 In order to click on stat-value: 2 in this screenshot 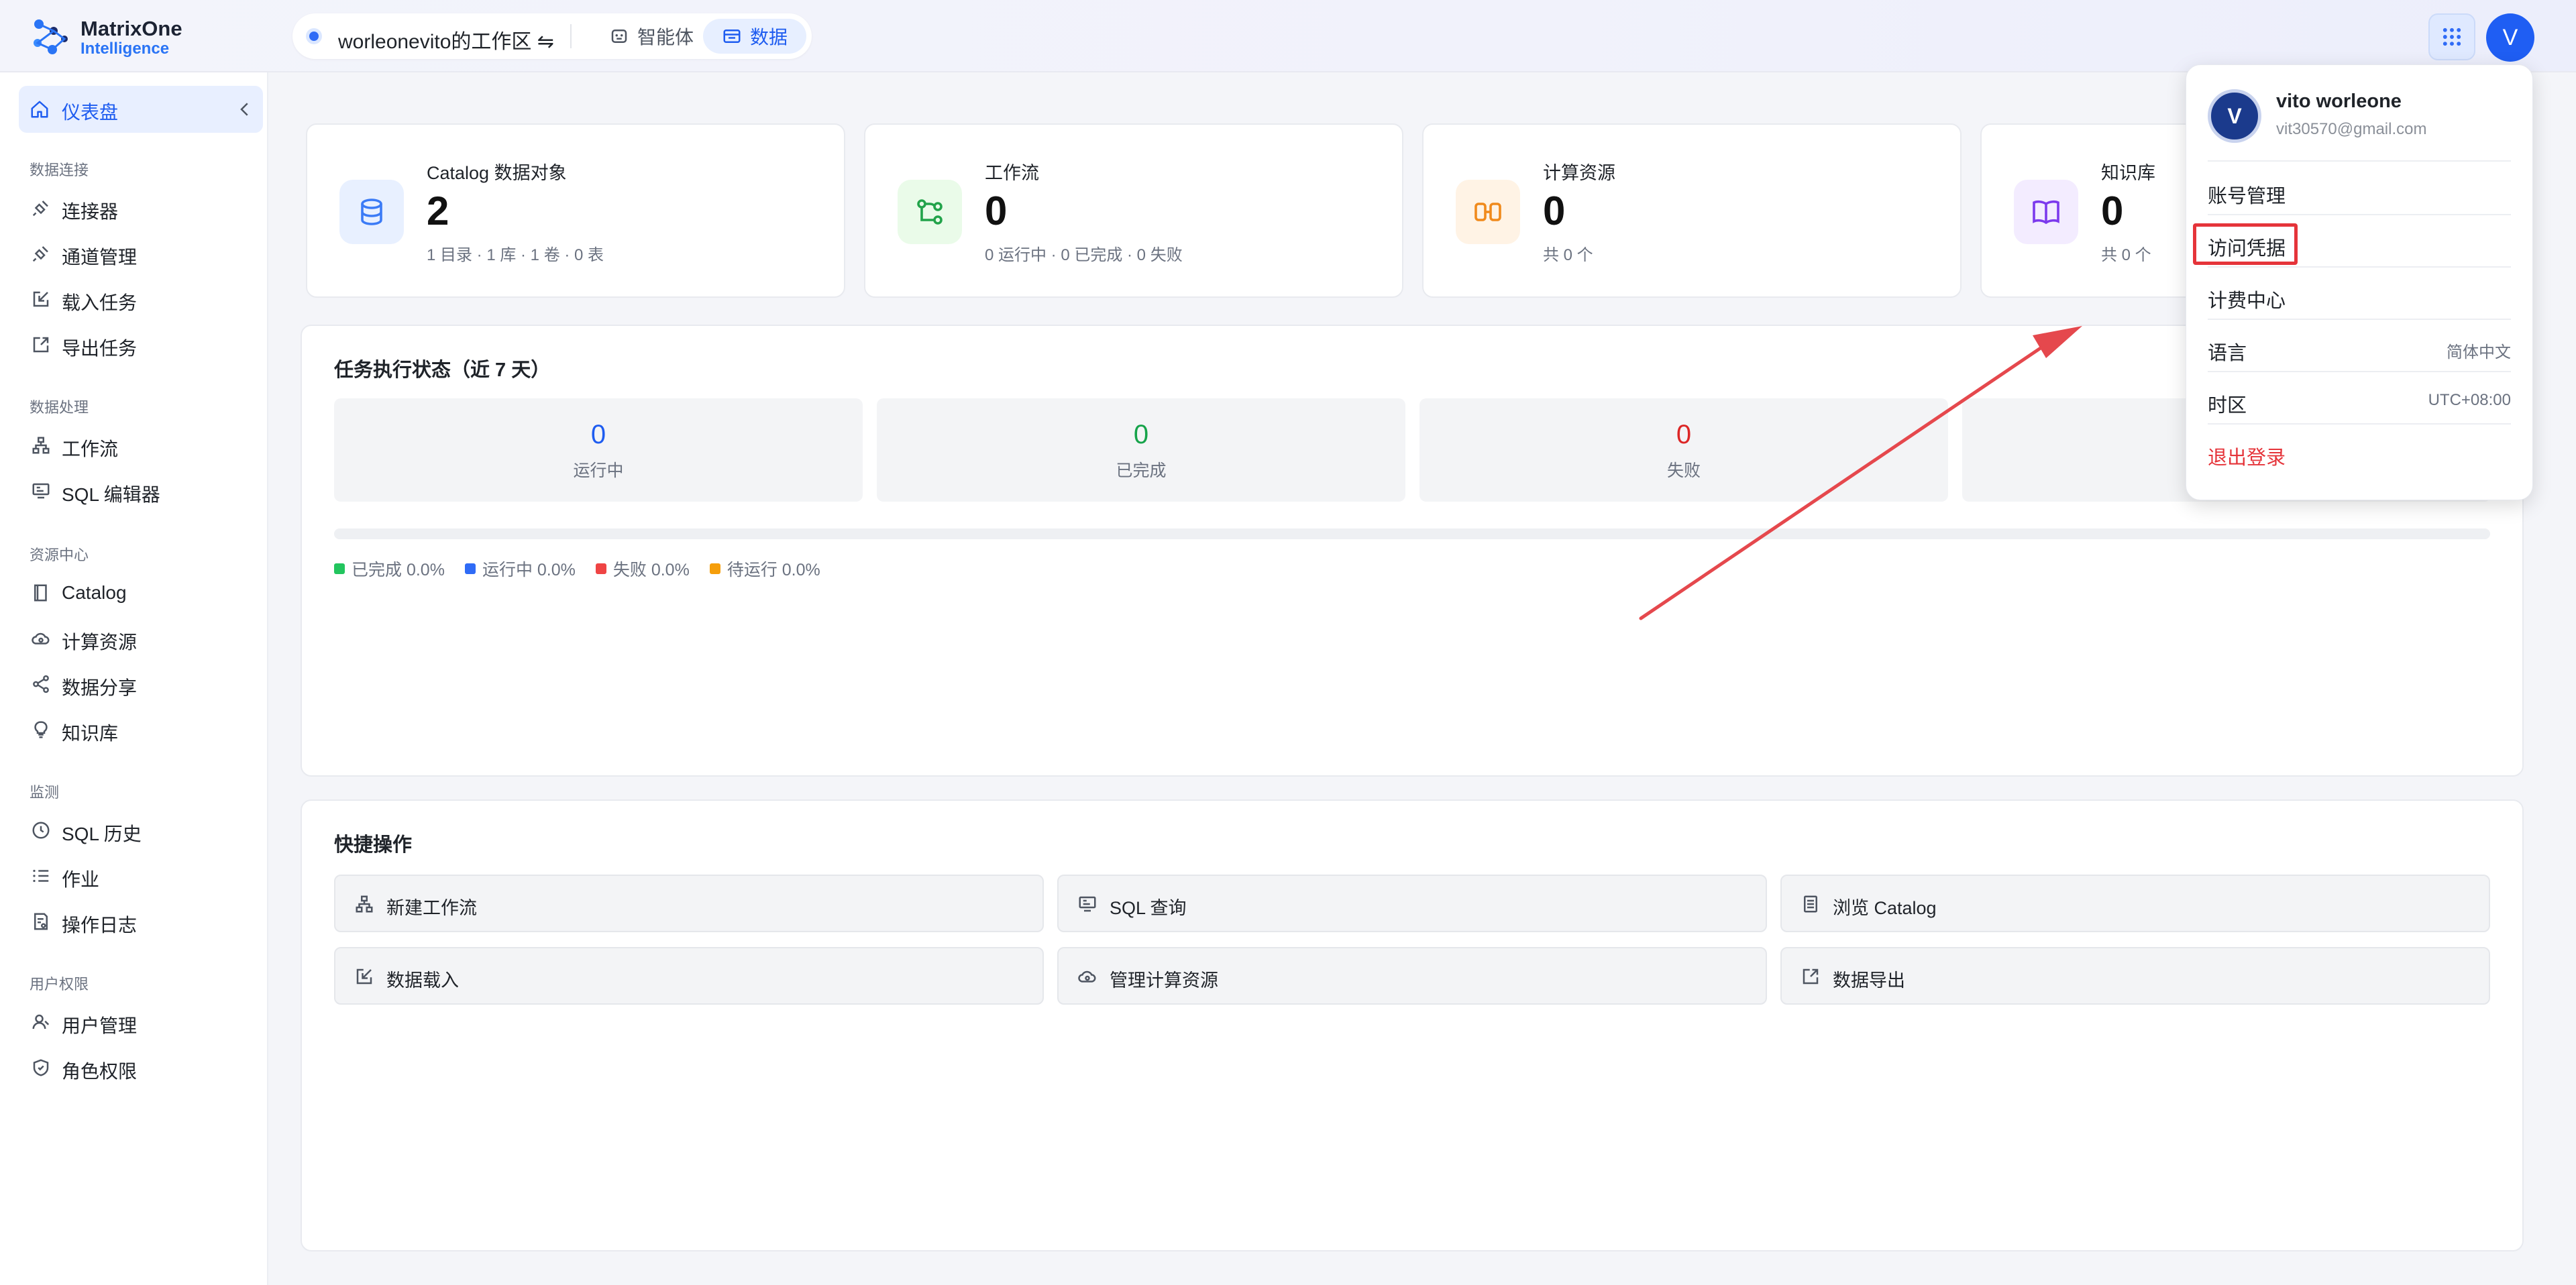, I will do `click(438, 210)`.